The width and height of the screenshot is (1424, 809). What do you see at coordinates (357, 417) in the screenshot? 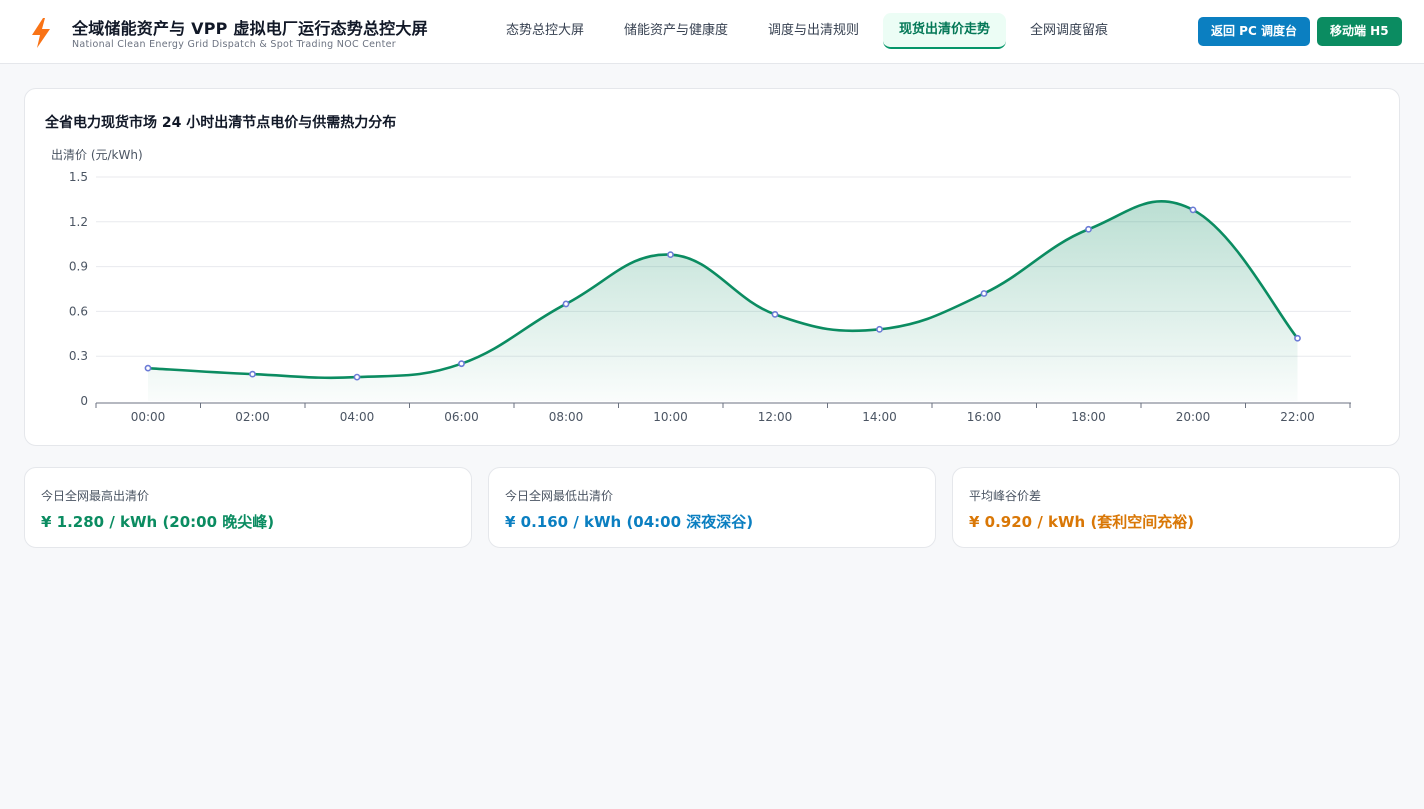
I see `x-tick-label: 04:00` at bounding box center [357, 417].